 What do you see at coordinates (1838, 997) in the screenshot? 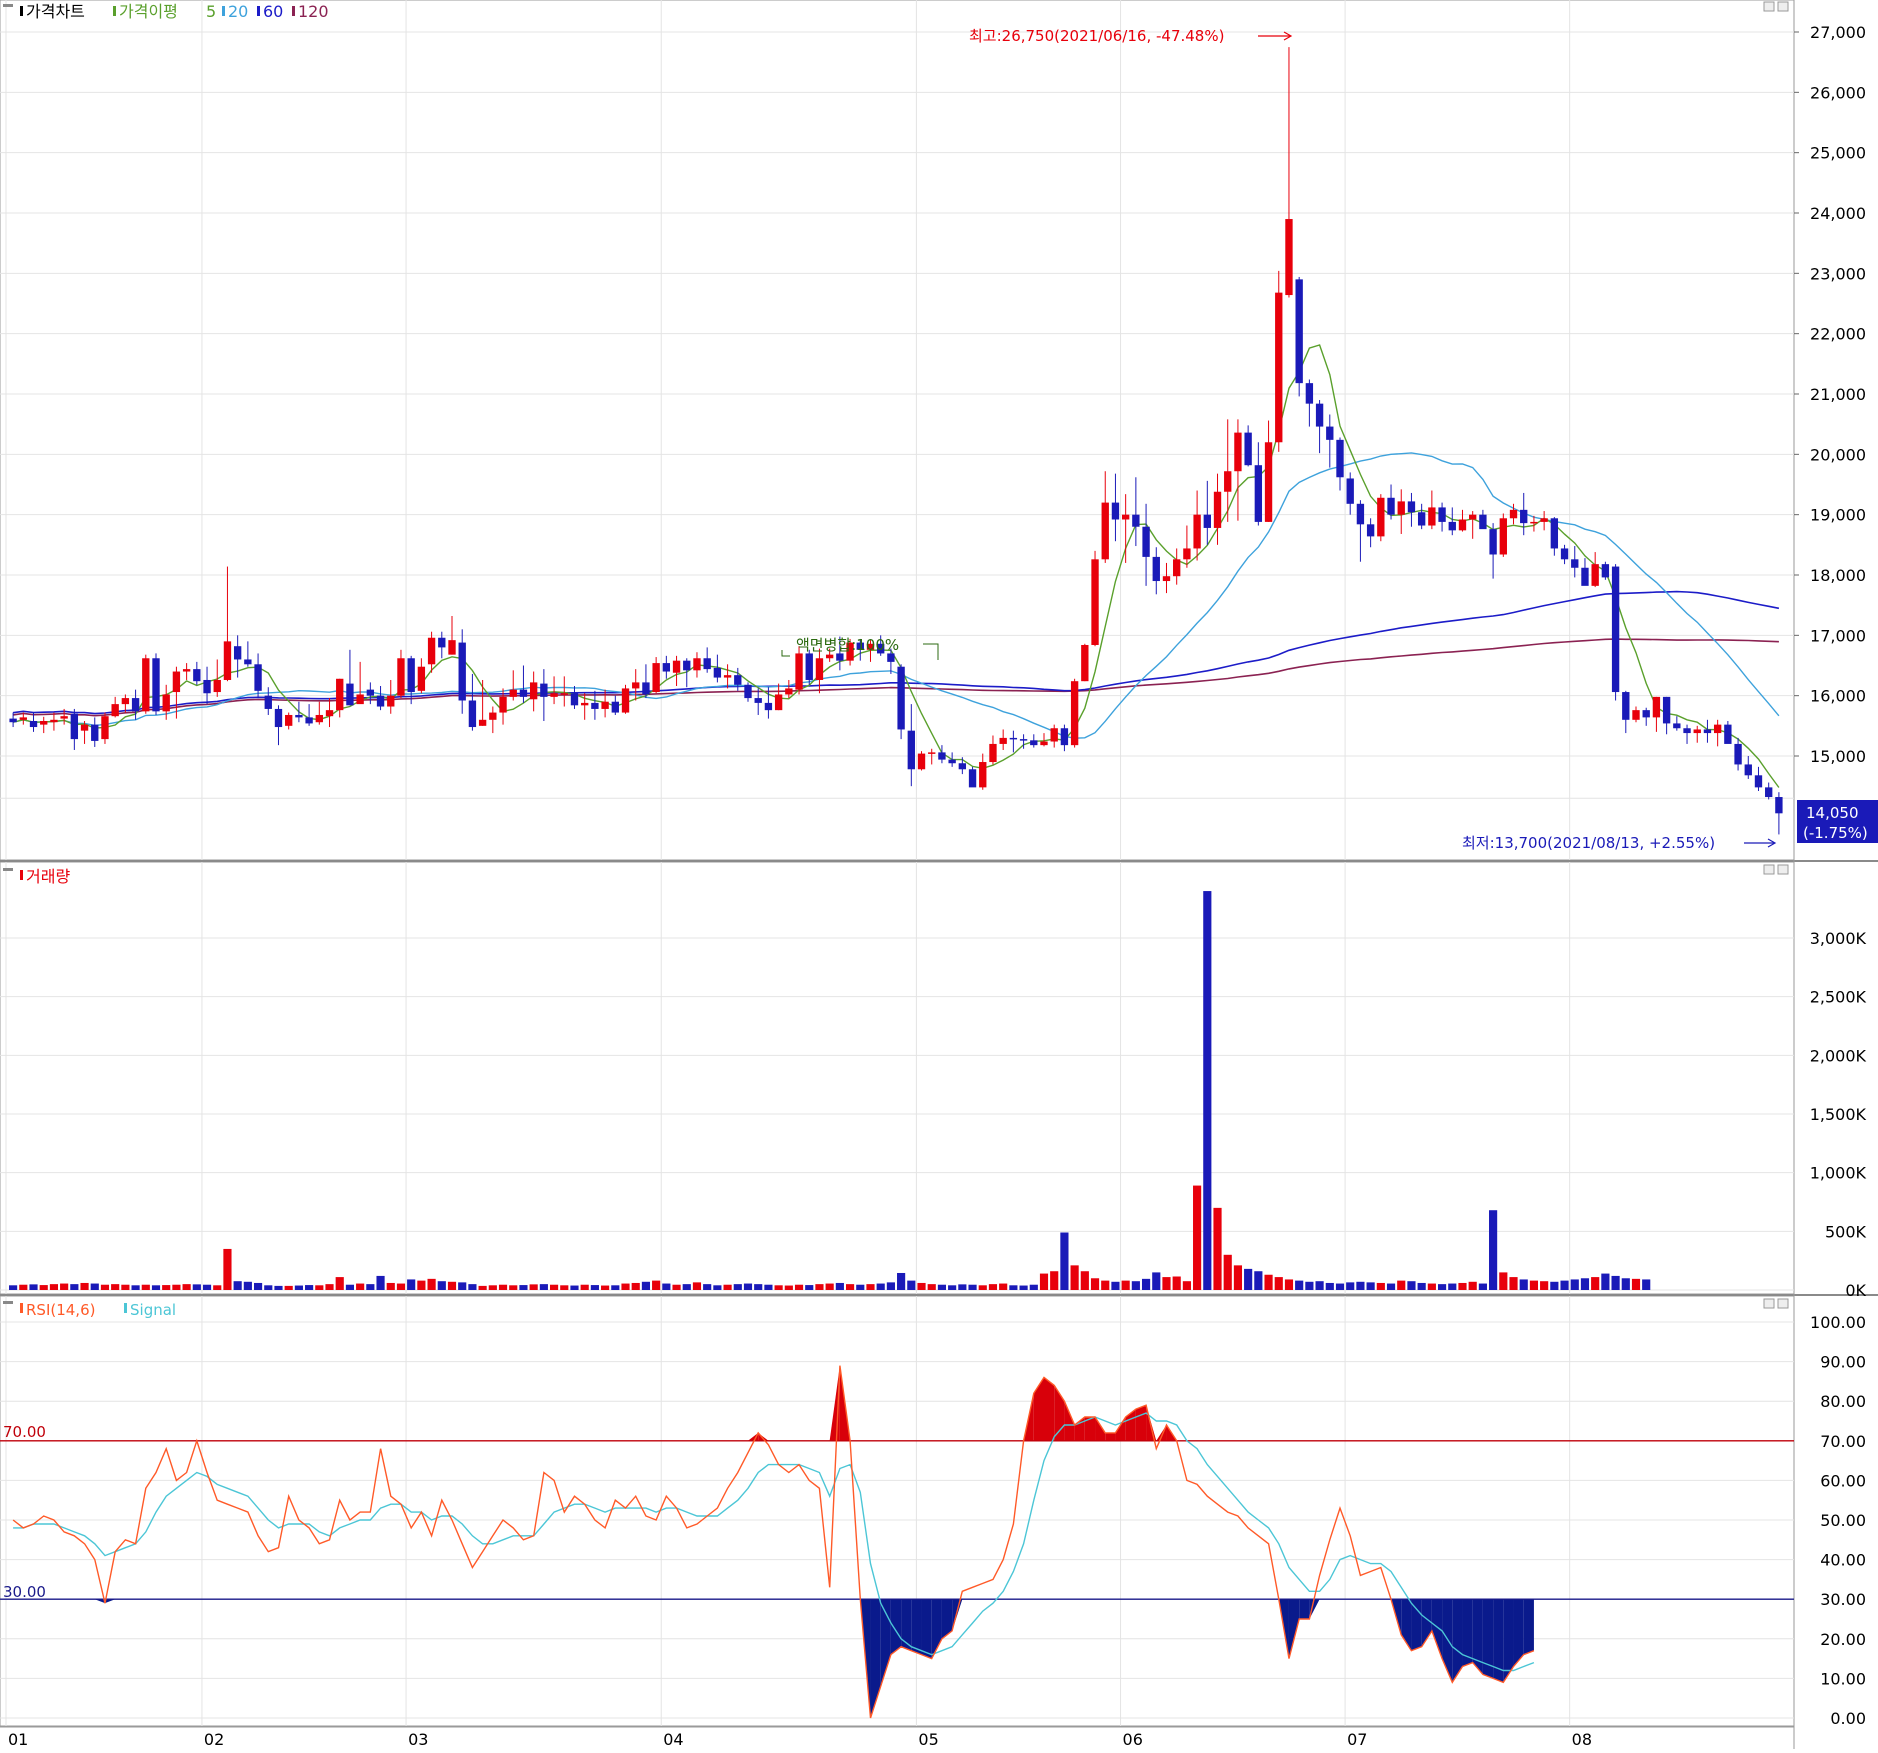
I see `volume-y-tick-label: 2,500K` at bounding box center [1838, 997].